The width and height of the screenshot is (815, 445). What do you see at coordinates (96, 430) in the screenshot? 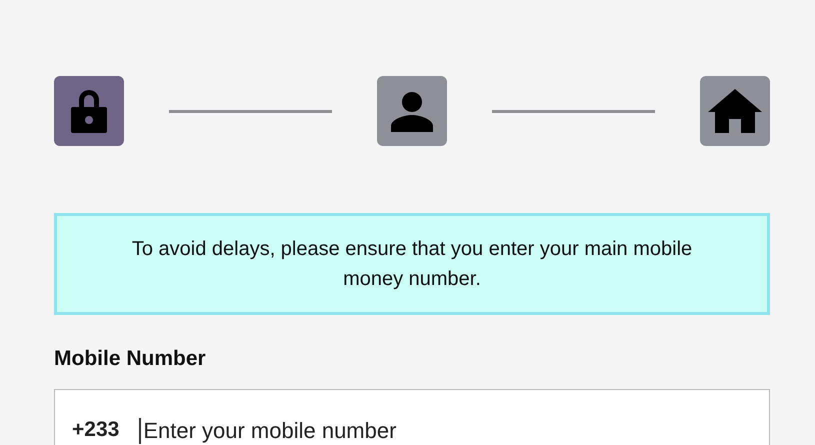
I see `country-code: +233` at bounding box center [96, 430].